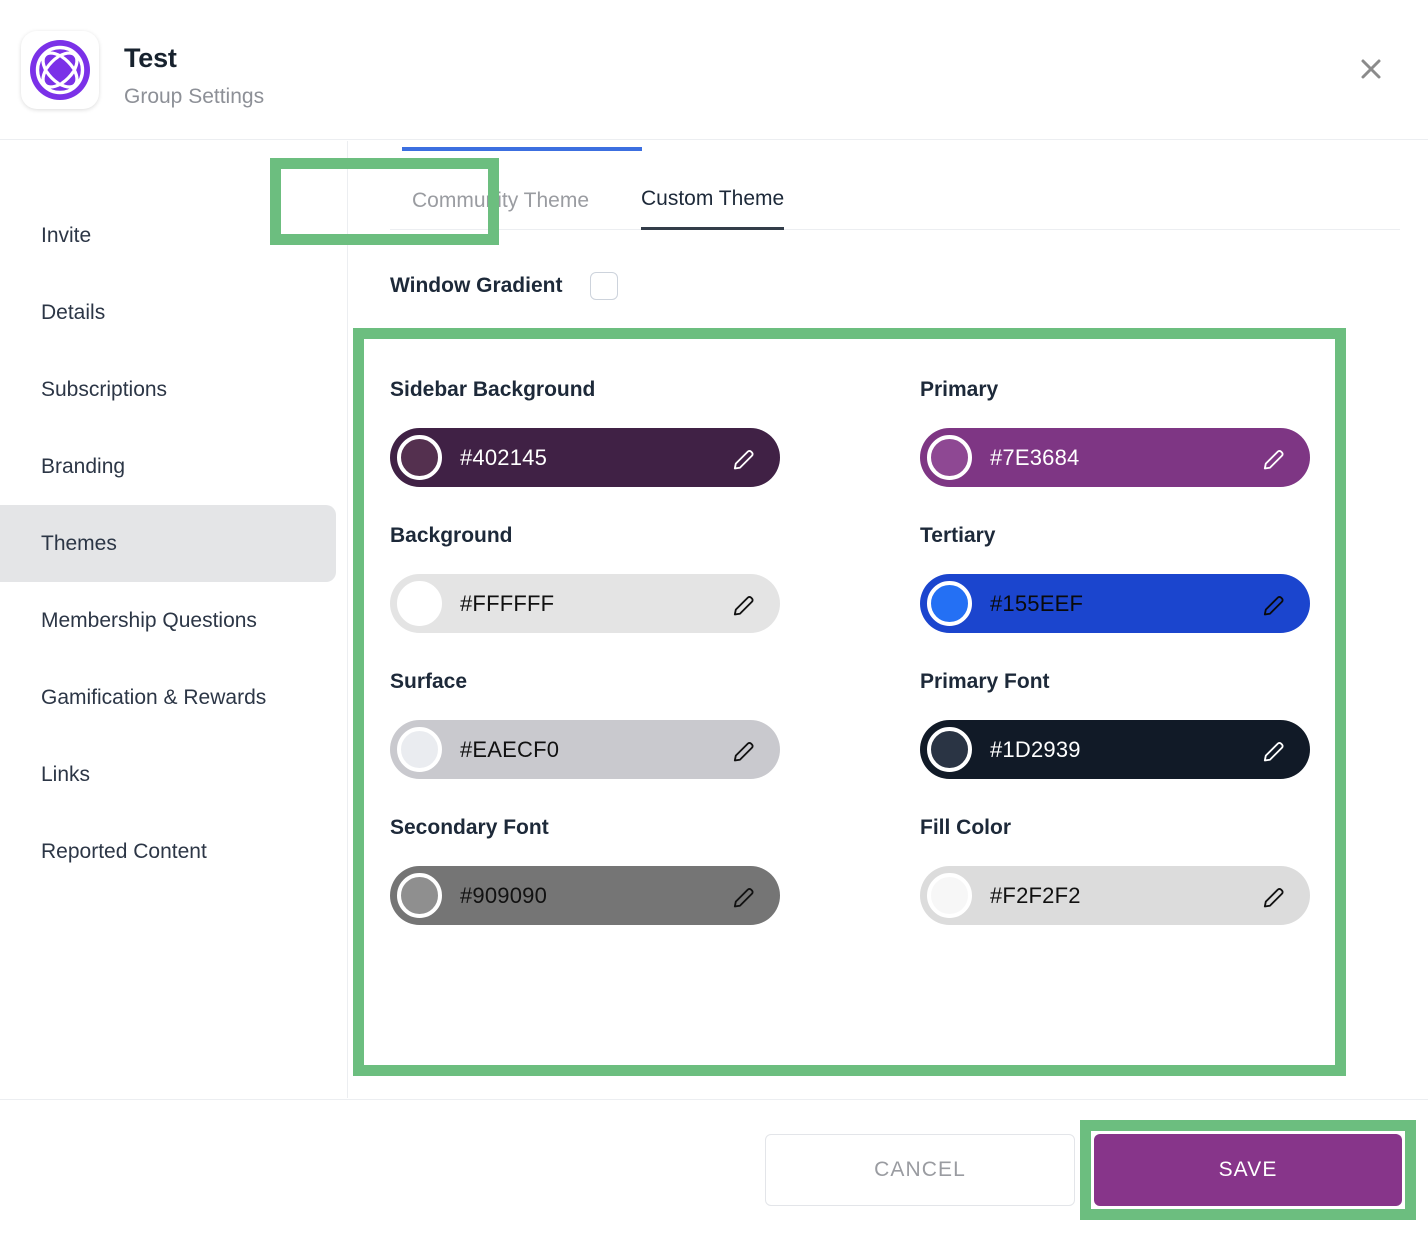 Image resolution: width=1428 pixels, height=1241 pixels. I want to click on color-label: Primary Font, so click(985, 681).